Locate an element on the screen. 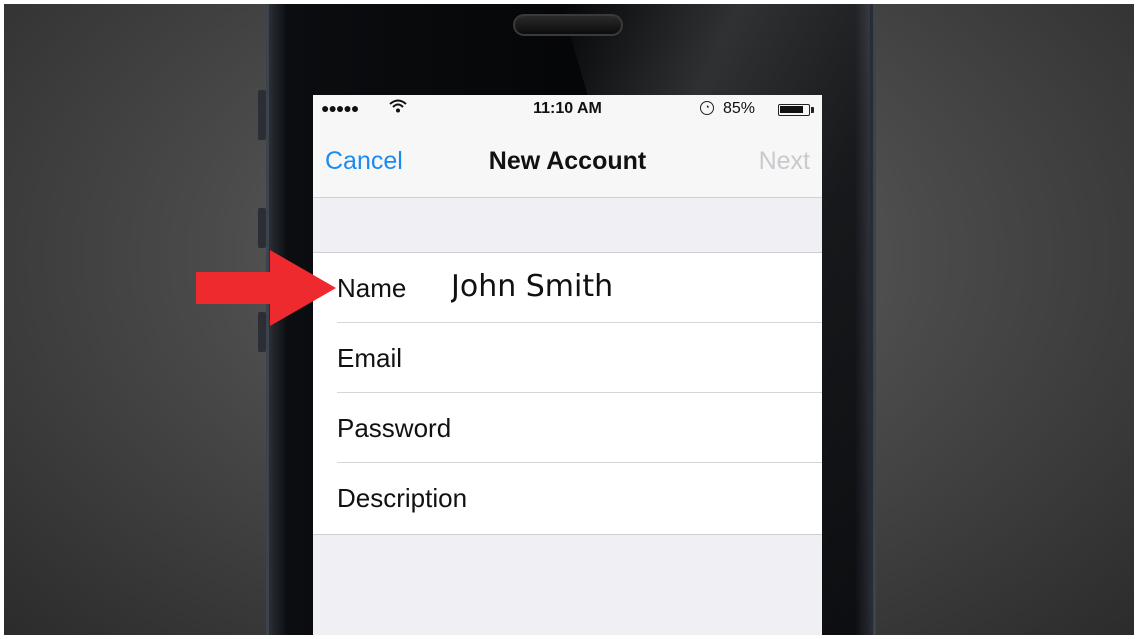  description-label: Description is located at coordinates (402, 498).